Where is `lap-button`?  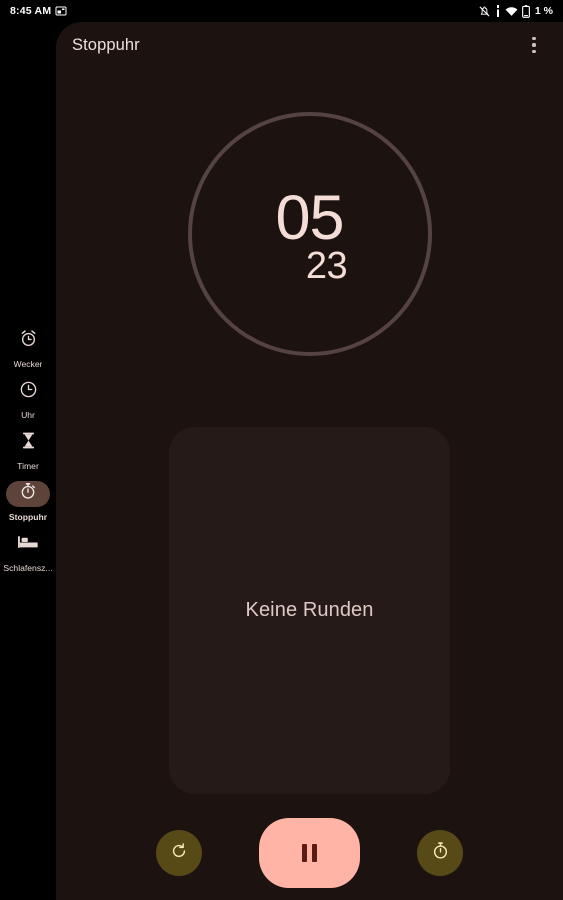
lap-button is located at coordinates (440, 853).